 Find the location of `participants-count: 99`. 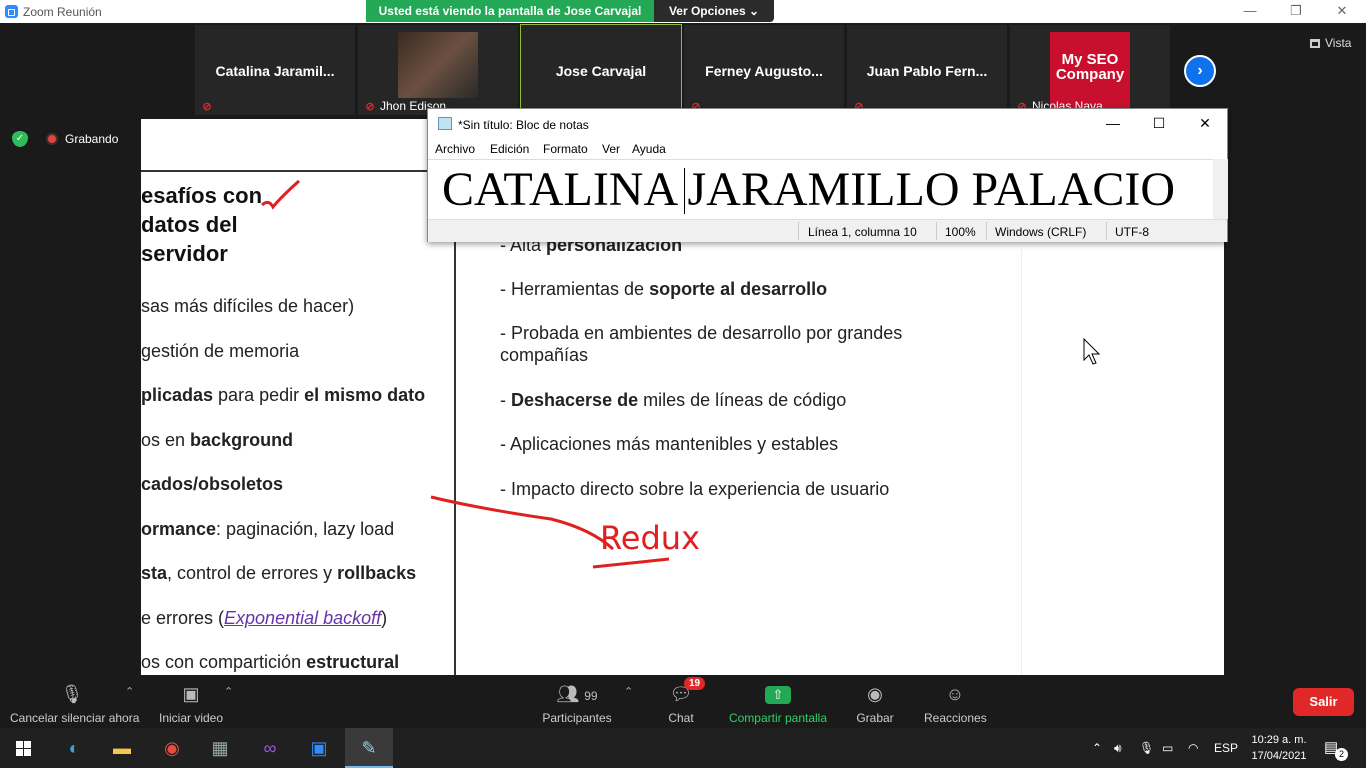

participants-count: 99 is located at coordinates (591, 696).